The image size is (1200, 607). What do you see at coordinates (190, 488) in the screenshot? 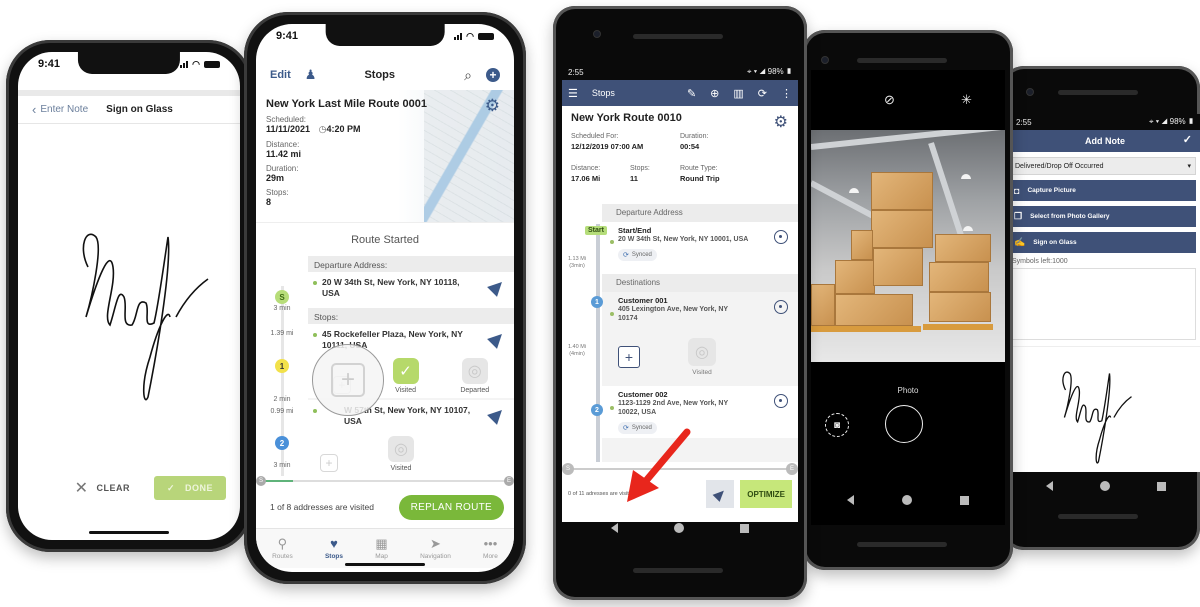
I see `done-button: ✓ DONE` at bounding box center [190, 488].